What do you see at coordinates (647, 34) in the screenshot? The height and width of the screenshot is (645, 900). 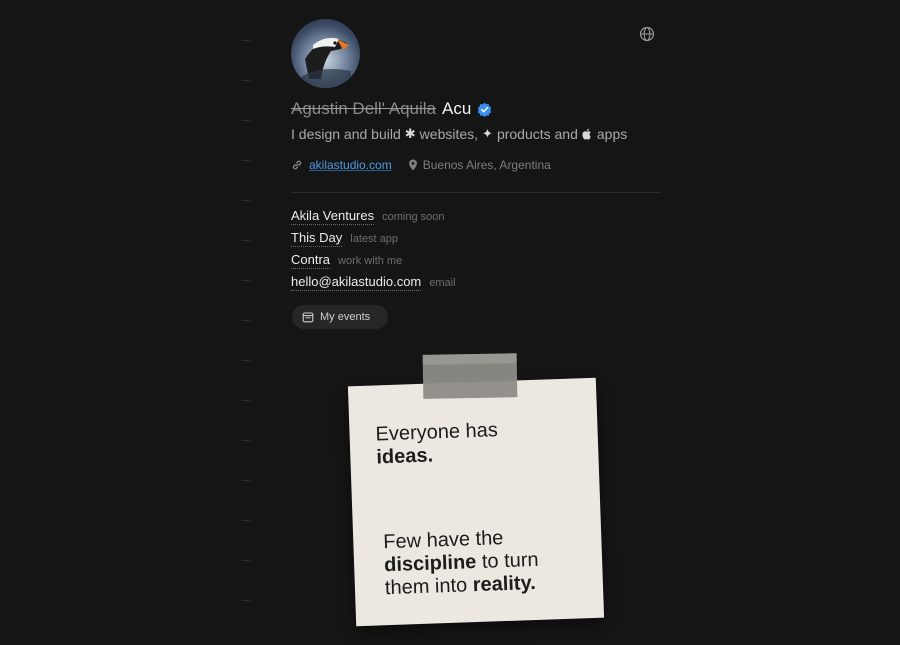 I see `globe-icon` at bounding box center [647, 34].